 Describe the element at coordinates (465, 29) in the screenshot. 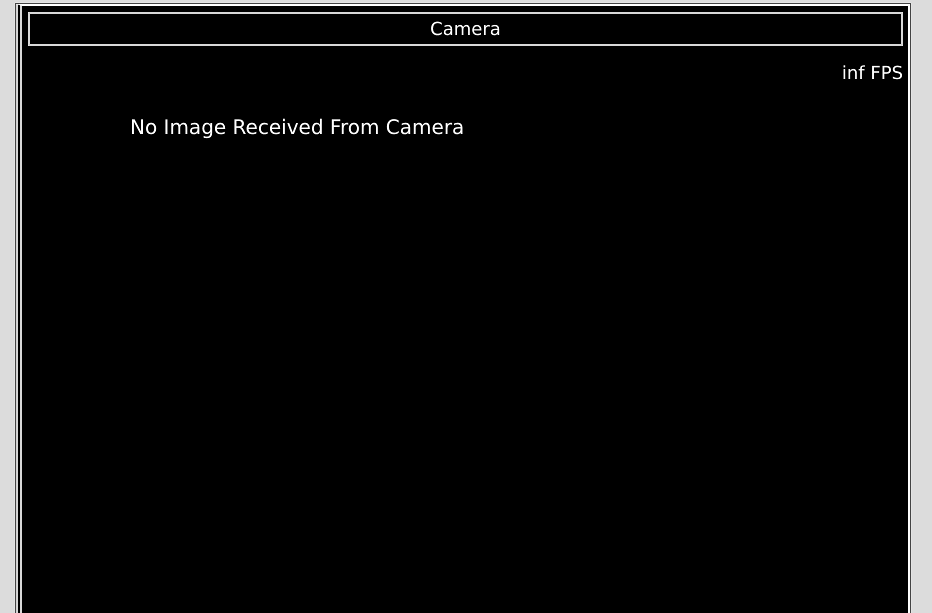

I see `window-title: Camera` at that location.